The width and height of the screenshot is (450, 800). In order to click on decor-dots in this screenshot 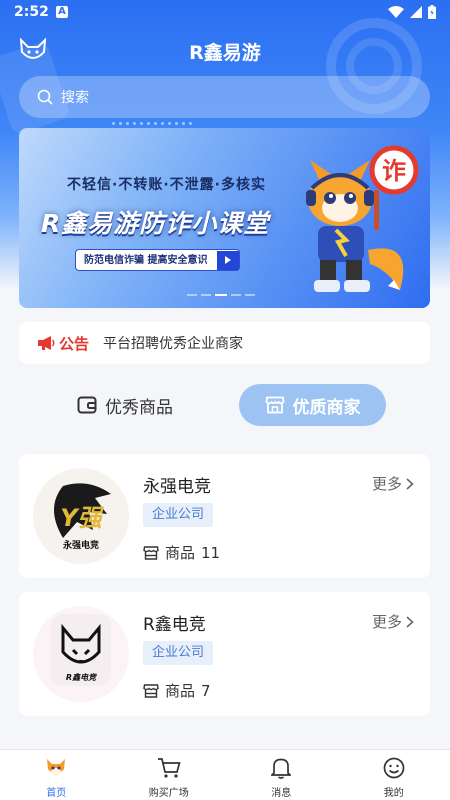, I will do `click(152, 123)`.